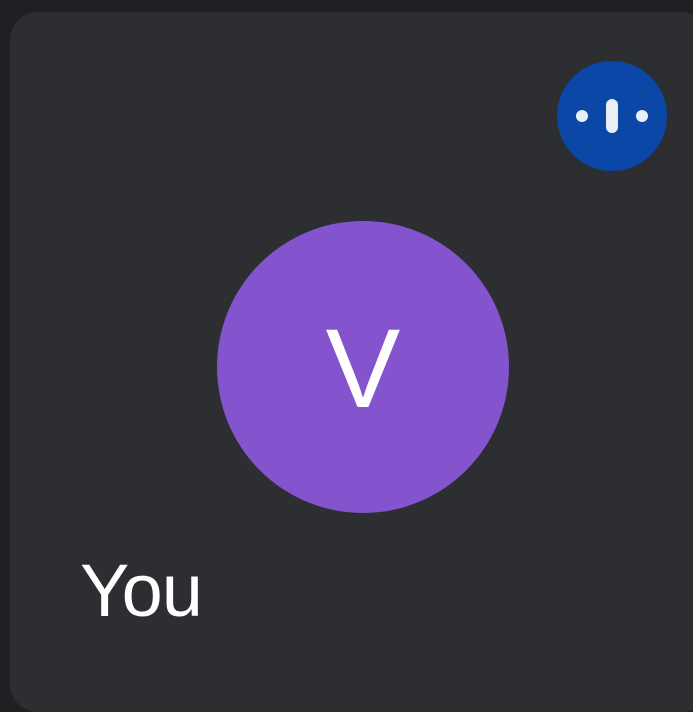 This screenshot has width=693, height=712. I want to click on audio-levels-icon, so click(612, 116).